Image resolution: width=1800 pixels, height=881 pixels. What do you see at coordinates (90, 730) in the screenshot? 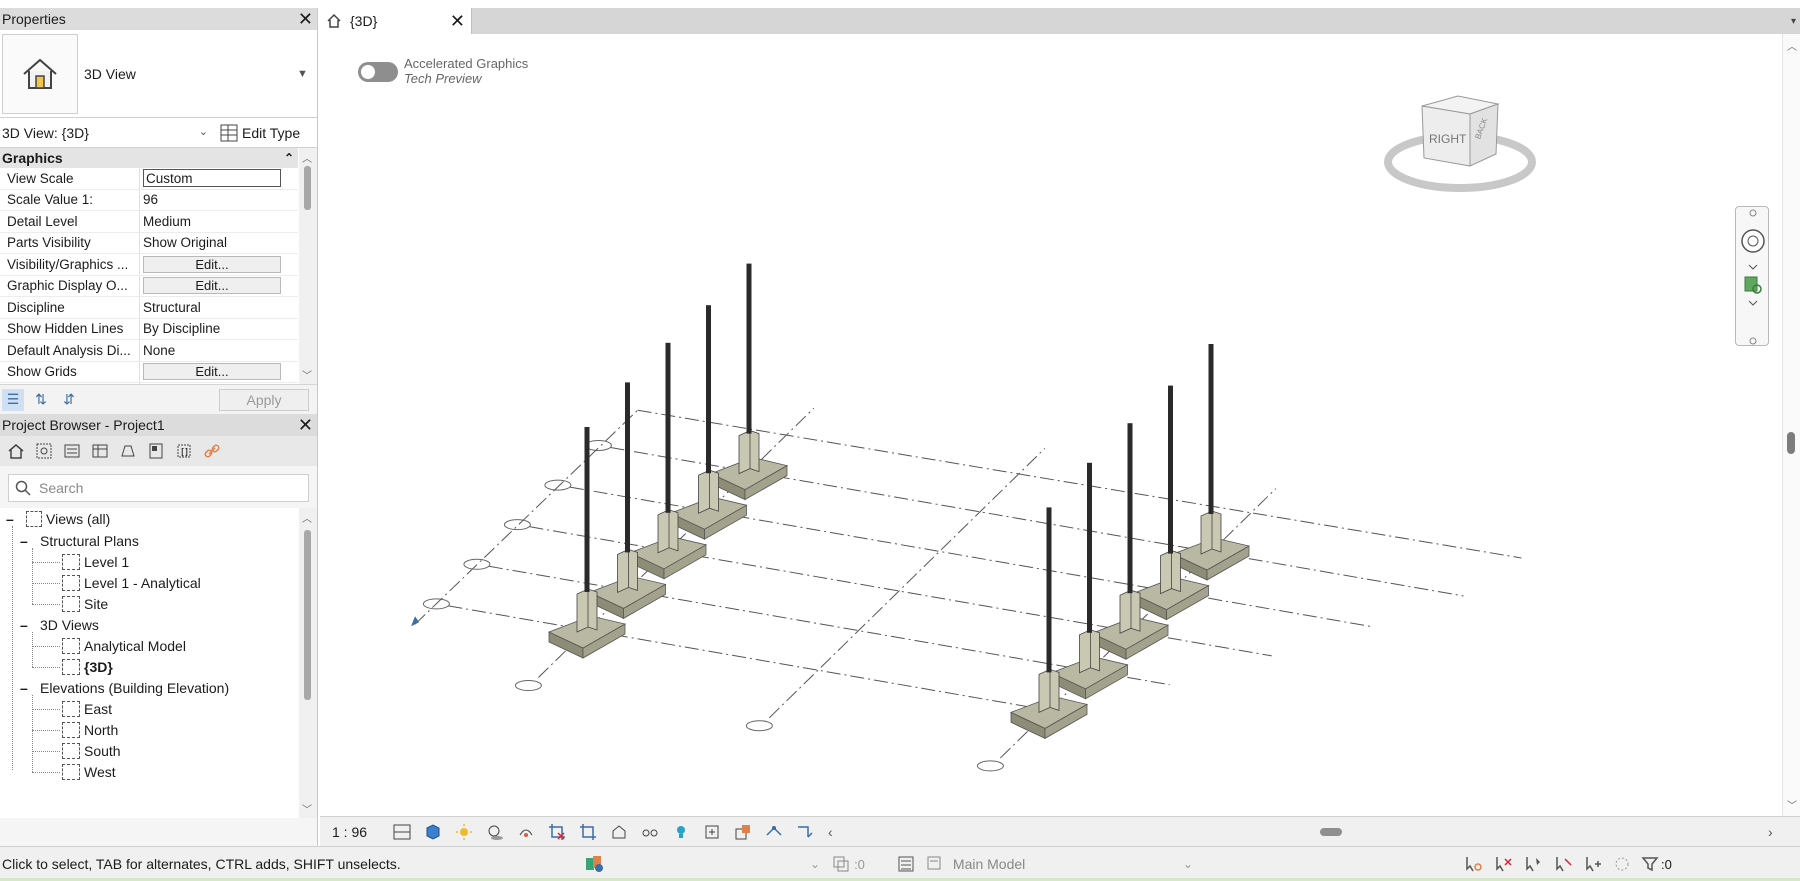
I see `tree-view-item: North` at bounding box center [90, 730].